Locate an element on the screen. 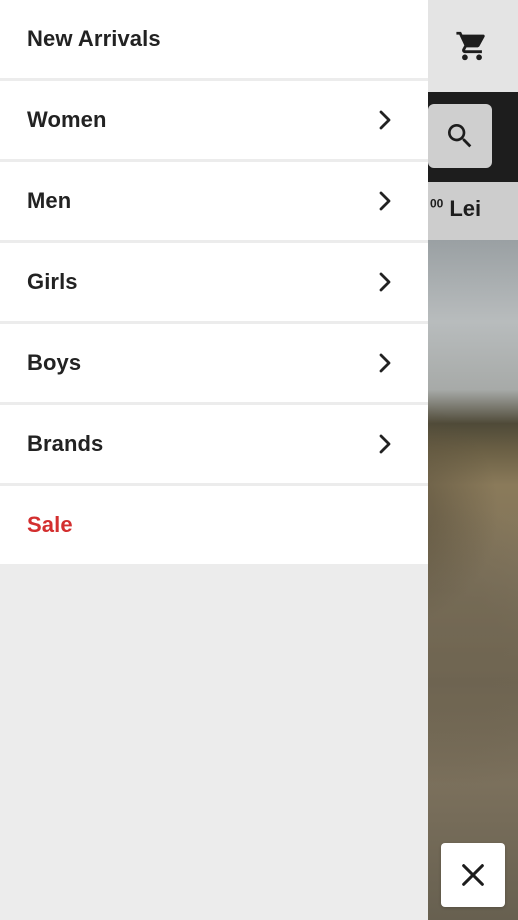  cart-button is located at coordinates (472, 46).